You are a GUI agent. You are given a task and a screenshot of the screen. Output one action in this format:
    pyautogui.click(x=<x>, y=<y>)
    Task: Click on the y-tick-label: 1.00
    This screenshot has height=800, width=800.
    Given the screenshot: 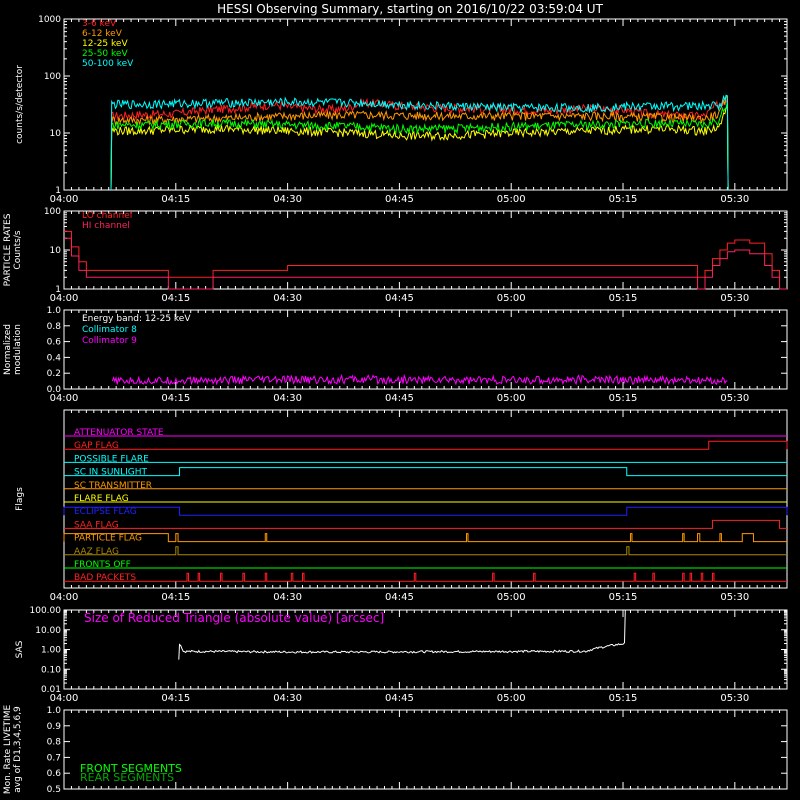 What is the action you would take?
    pyautogui.click(x=51, y=651)
    